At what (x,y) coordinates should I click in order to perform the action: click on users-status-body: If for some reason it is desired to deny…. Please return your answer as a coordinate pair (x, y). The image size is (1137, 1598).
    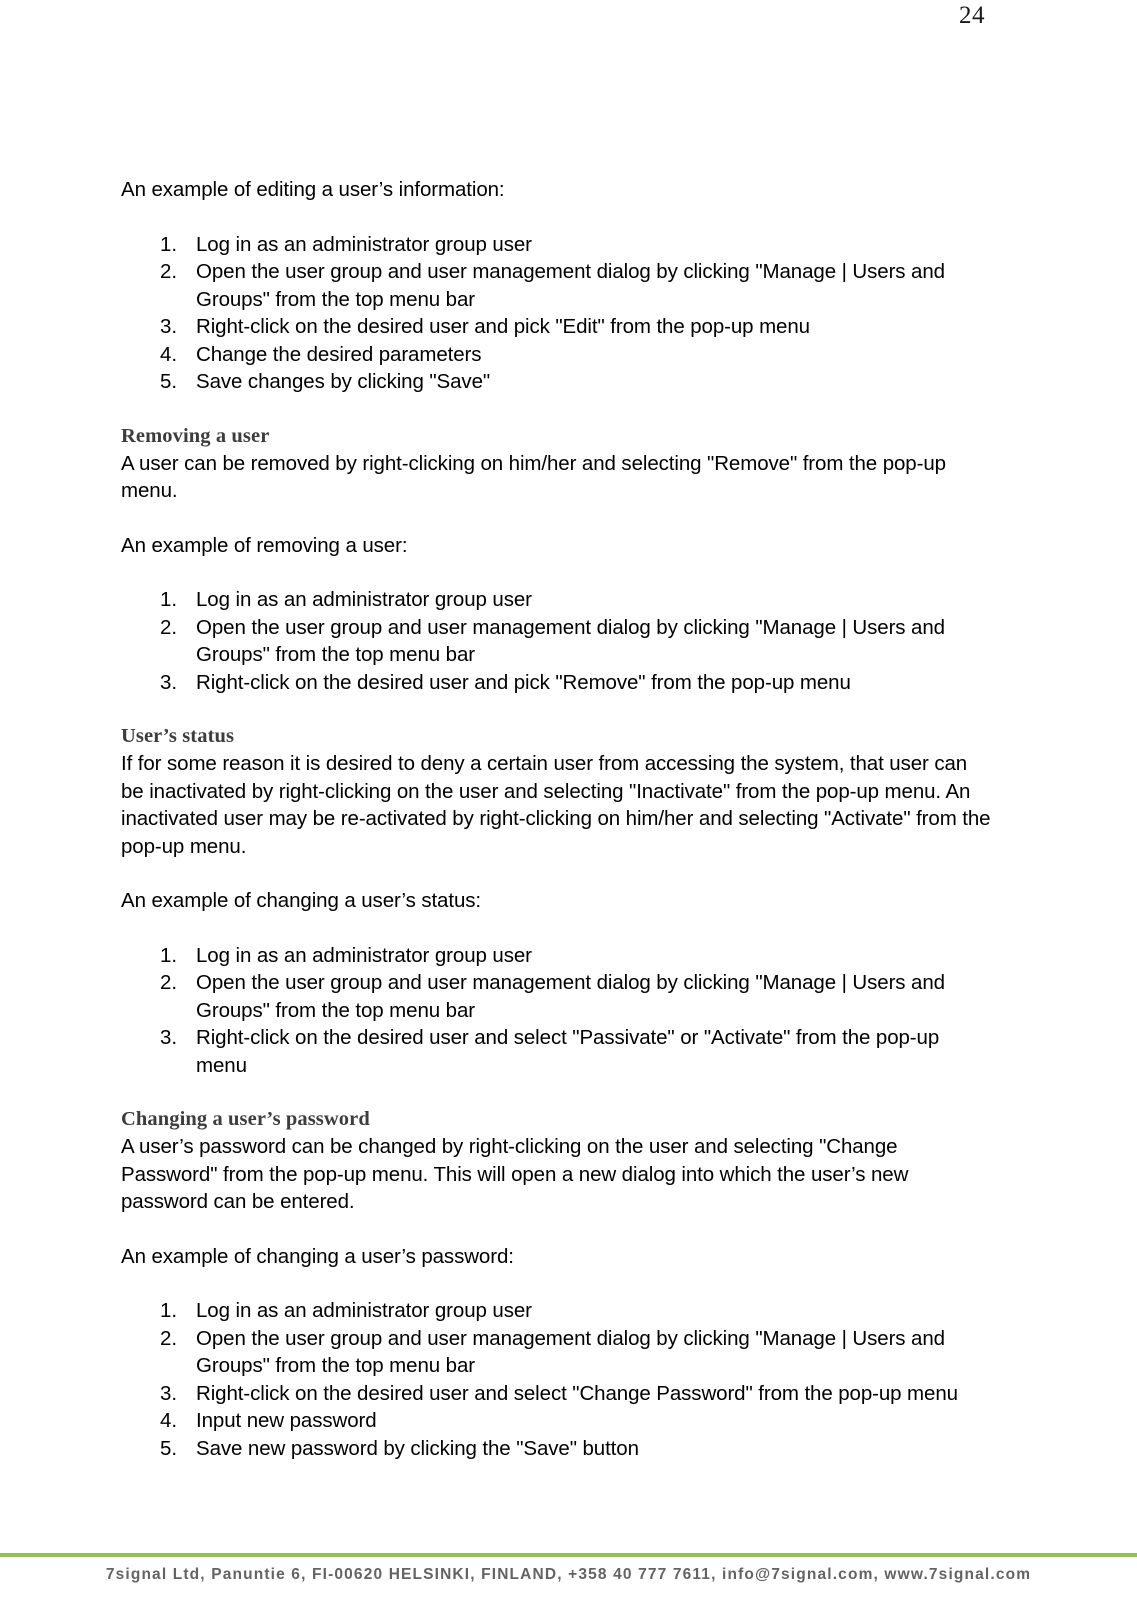
    Looking at the image, I should click on (556, 805).